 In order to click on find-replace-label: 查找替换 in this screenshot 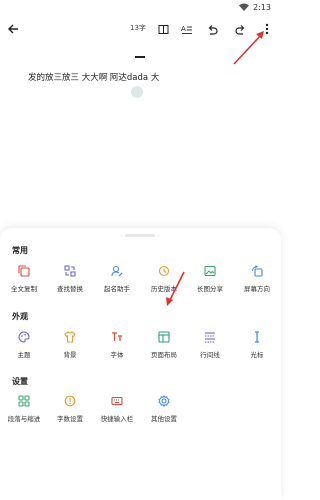, I will do `click(70, 289)`.